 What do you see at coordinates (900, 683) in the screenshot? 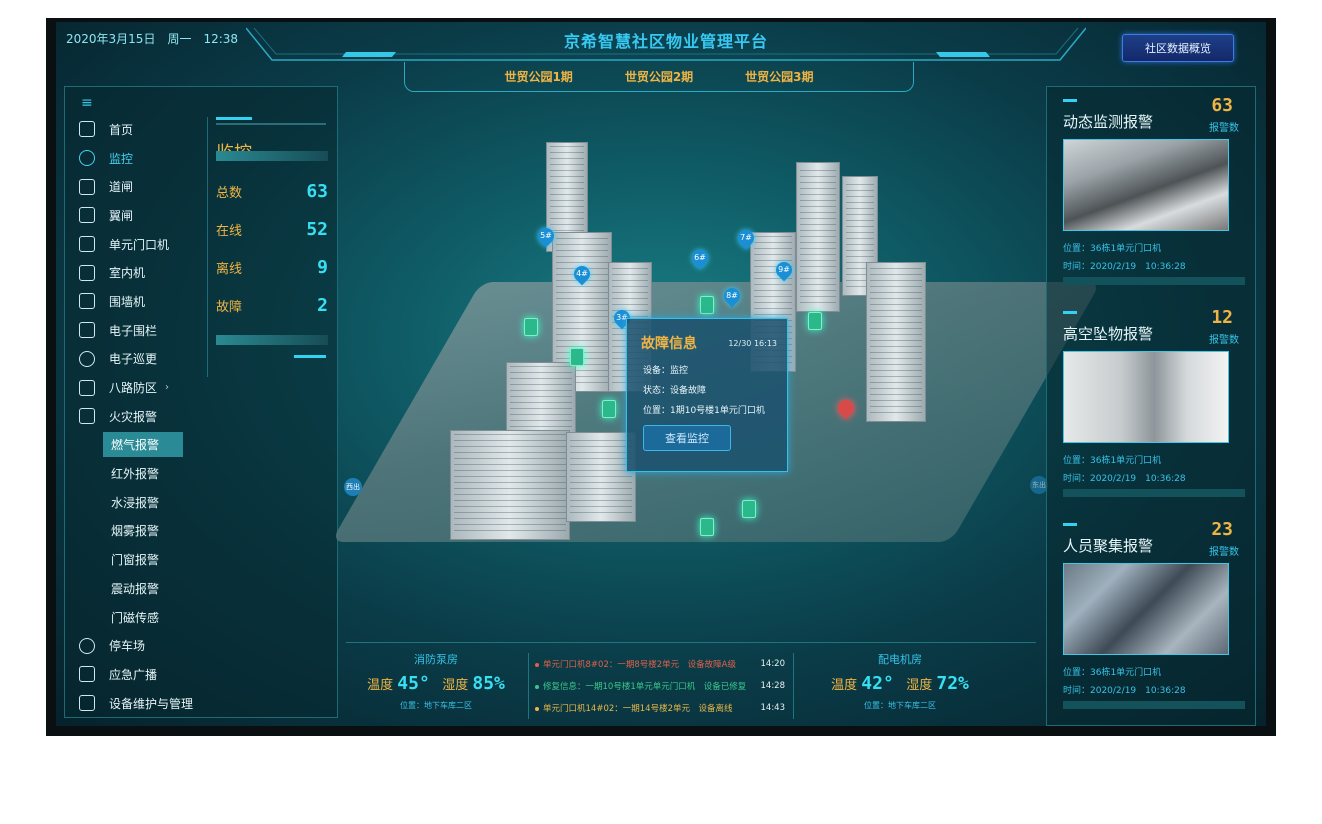
I see `room-readings: 温度 42° 湿度 72%` at bounding box center [900, 683].